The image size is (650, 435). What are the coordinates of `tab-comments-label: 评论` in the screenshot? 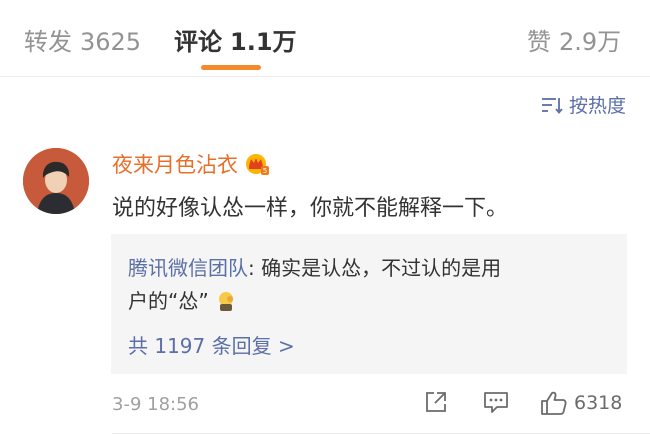 It's located at (198, 42).